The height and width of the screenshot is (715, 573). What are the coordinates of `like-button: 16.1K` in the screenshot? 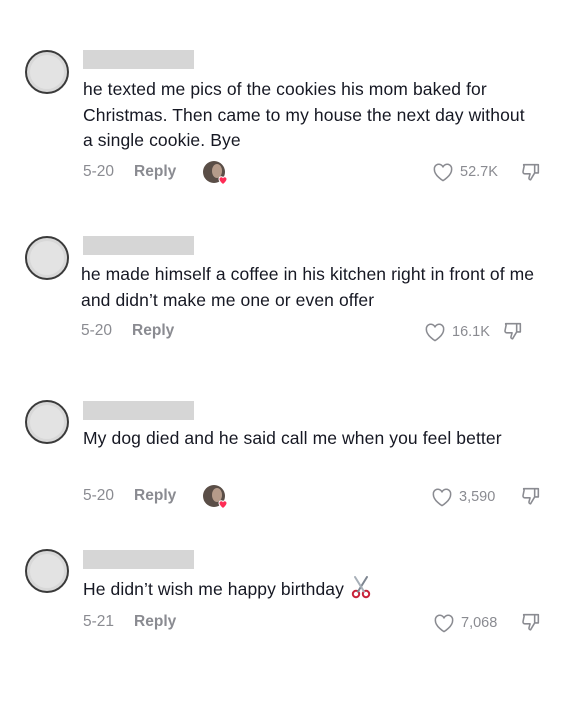 It's located at (457, 332).